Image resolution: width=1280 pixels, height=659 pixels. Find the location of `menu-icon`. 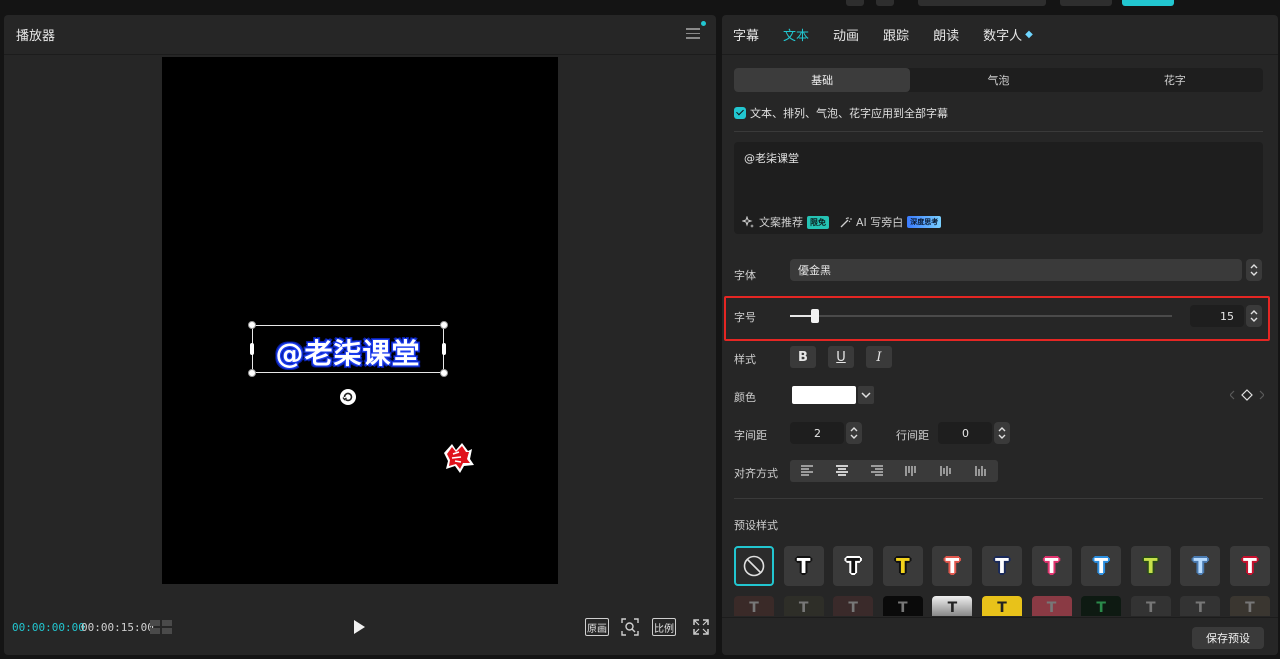

menu-icon is located at coordinates (693, 34).